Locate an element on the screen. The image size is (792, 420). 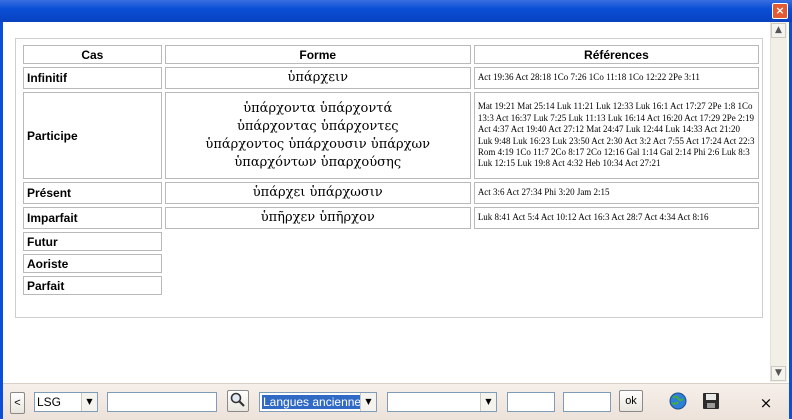
forme-cell: ὑπάρχειν is located at coordinates (317, 78).